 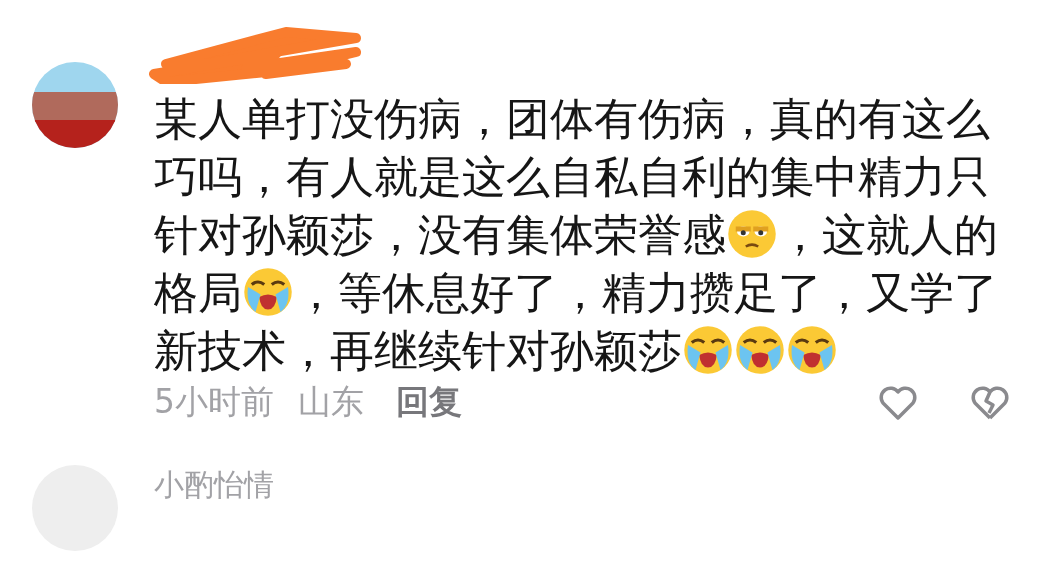 What do you see at coordinates (429, 402) in the screenshot?
I see `reply-button: 回复` at bounding box center [429, 402].